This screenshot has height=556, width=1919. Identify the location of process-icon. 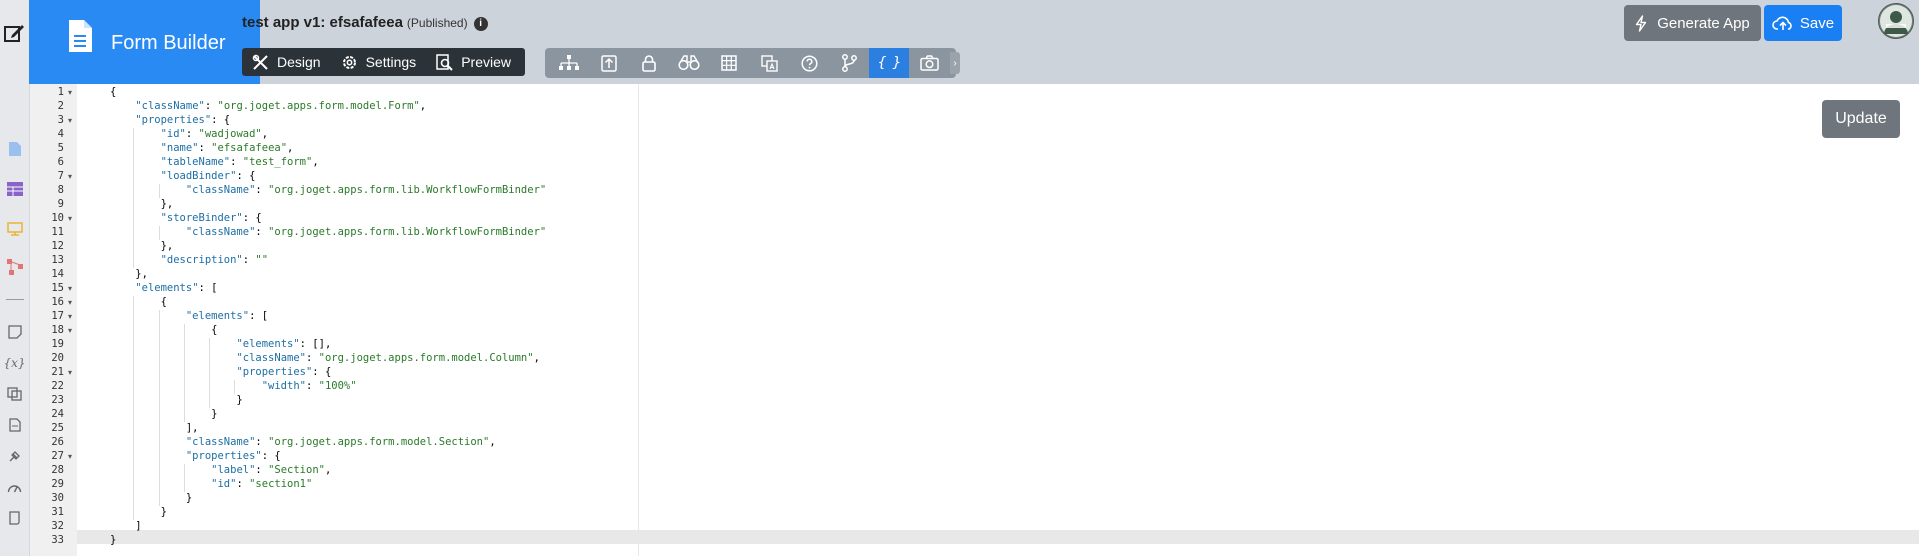
(14, 266).